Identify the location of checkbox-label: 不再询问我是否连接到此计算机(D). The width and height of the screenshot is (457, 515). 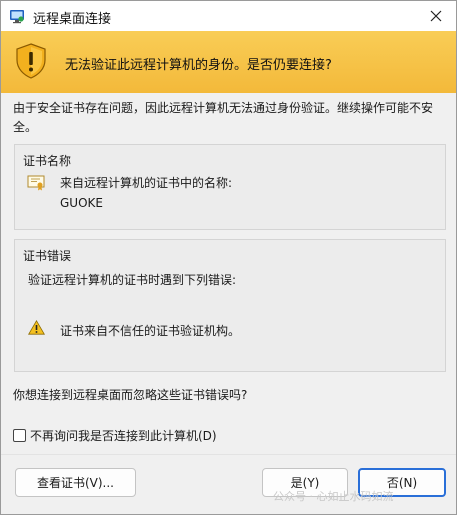
(123, 436).